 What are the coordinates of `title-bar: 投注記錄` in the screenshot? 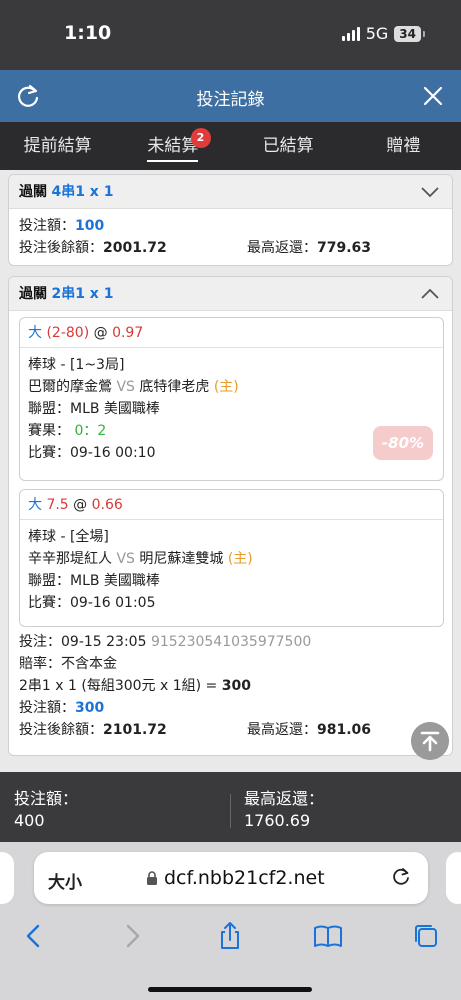 It's located at (230, 96).